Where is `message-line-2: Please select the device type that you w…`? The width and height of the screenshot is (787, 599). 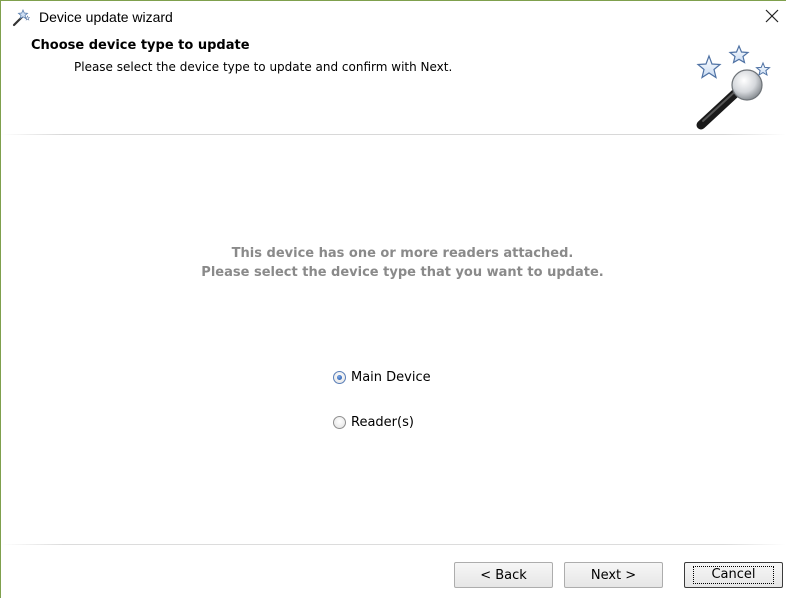
message-line-2: Please select the device type that you w… is located at coordinates (402, 272).